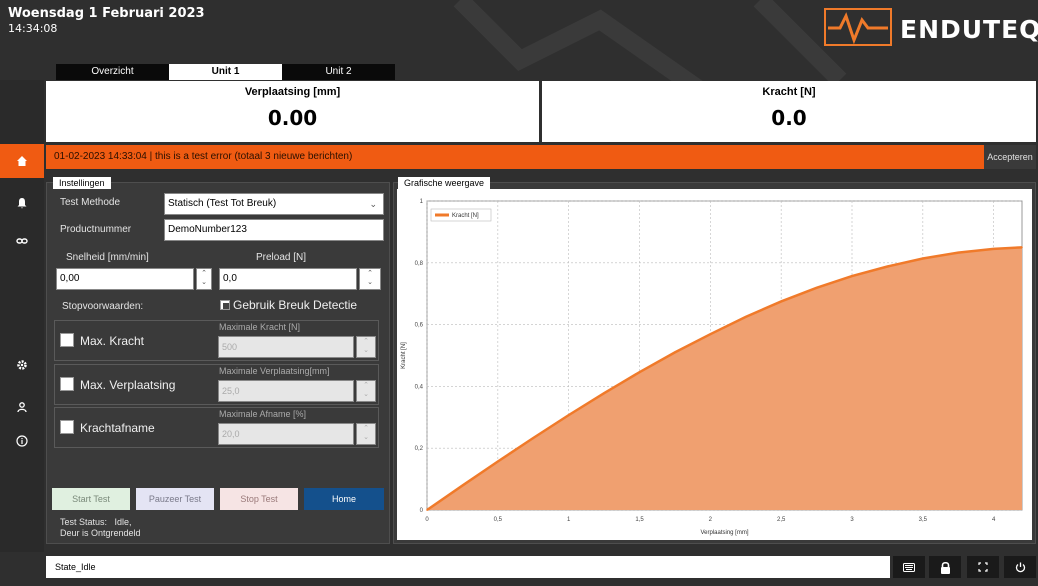 Image resolution: width=1038 pixels, height=586 pixels. Describe the element at coordinates (67, 427) in the screenshot. I see `force-decrease-checkbox` at that location.